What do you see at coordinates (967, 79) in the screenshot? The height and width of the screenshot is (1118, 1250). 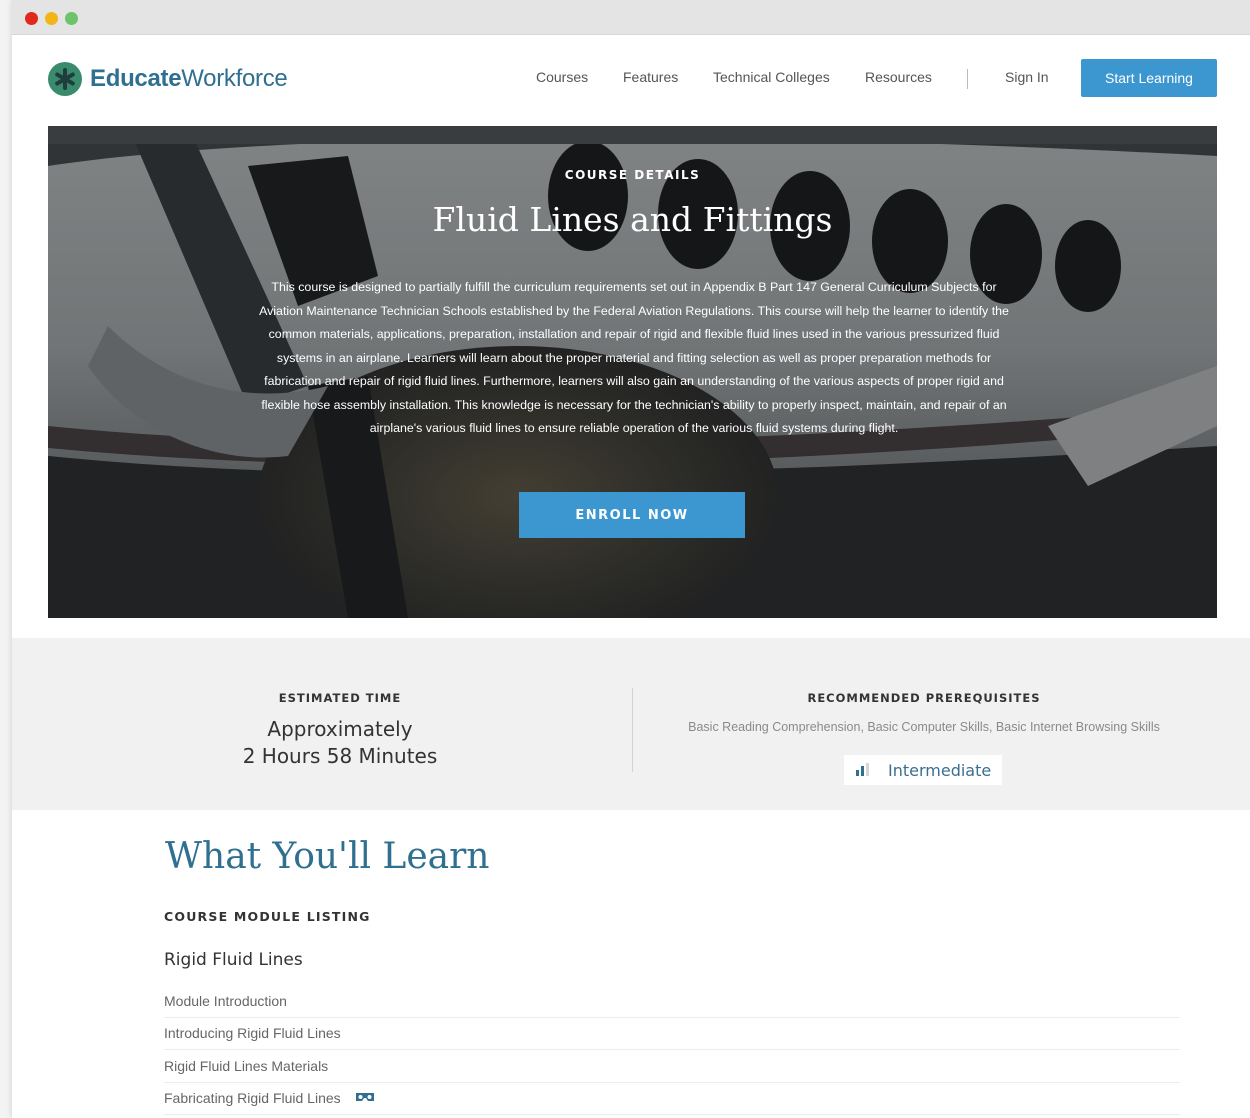 I see `nav-divider` at bounding box center [967, 79].